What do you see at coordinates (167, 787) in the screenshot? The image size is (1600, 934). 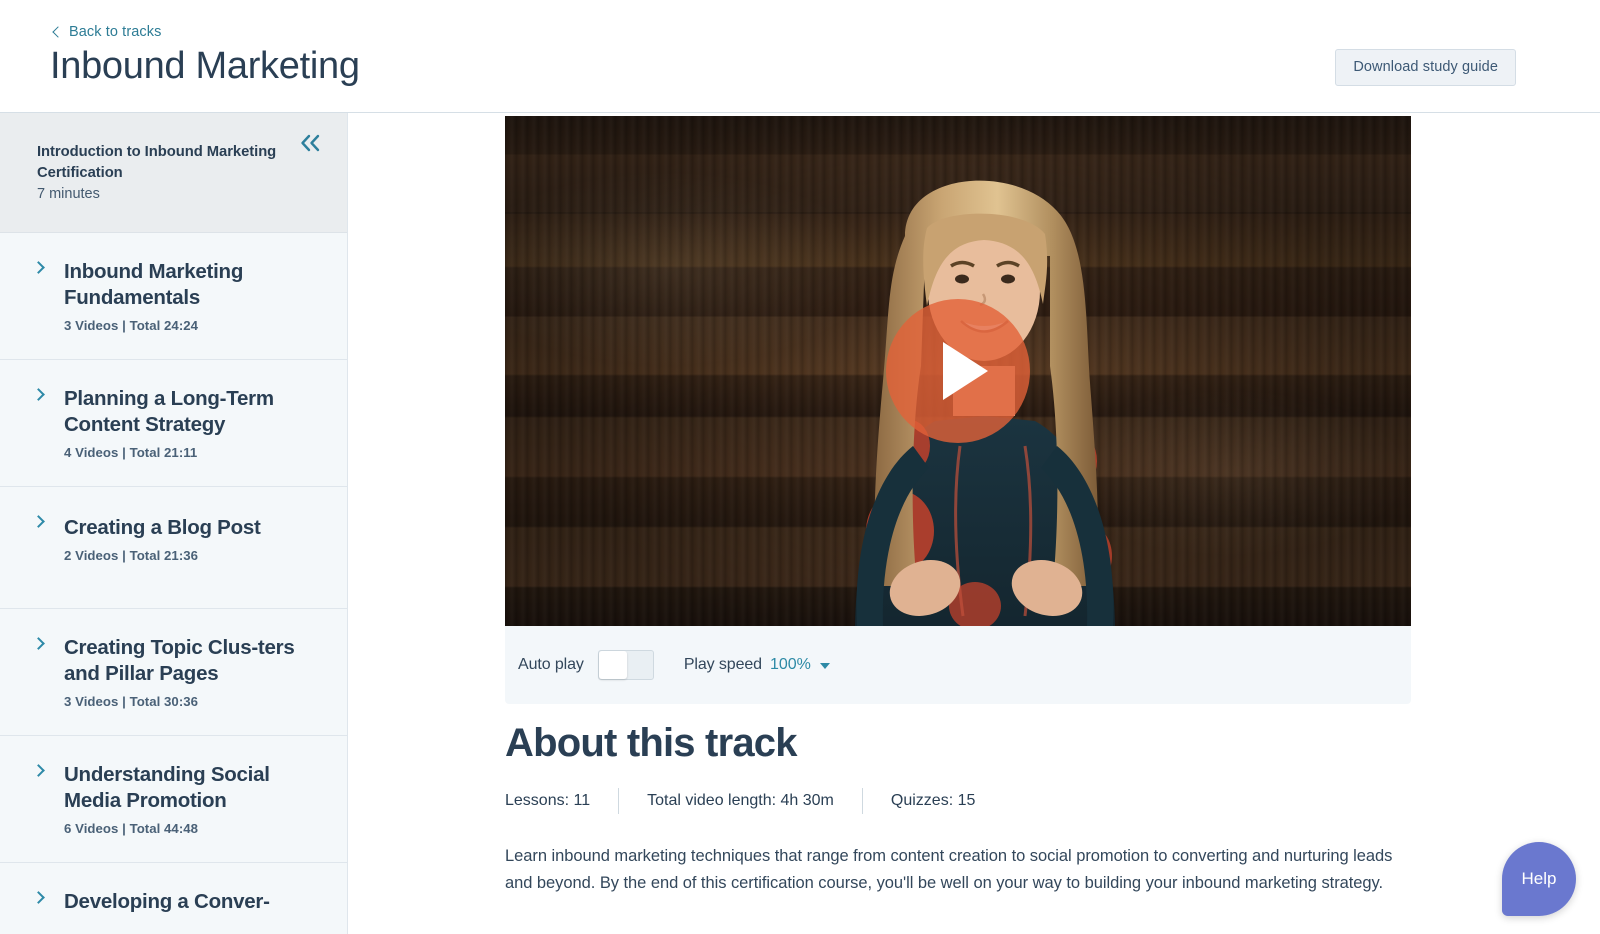 I see `module-title: Understanding Social Media Promotion` at bounding box center [167, 787].